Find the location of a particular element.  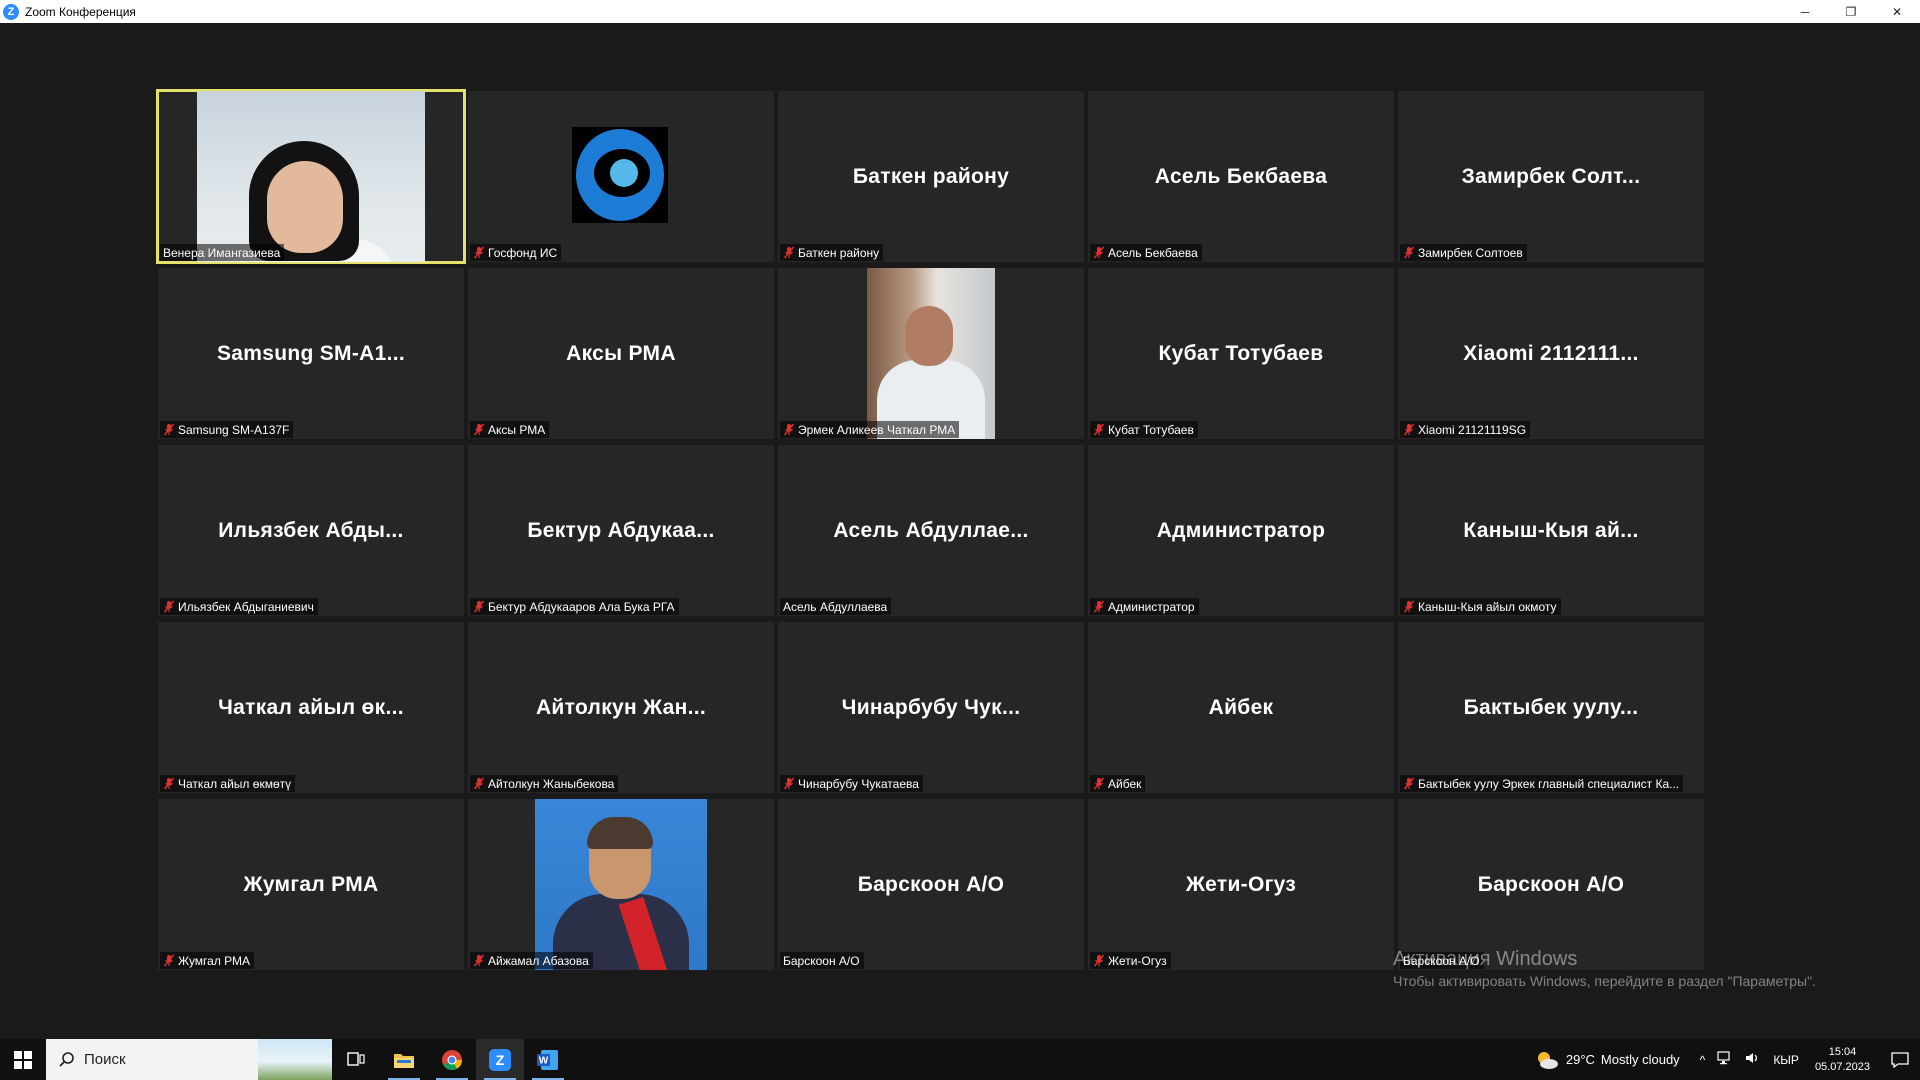

weather-desc: Mostly cloudy is located at coordinates (1640, 1059).